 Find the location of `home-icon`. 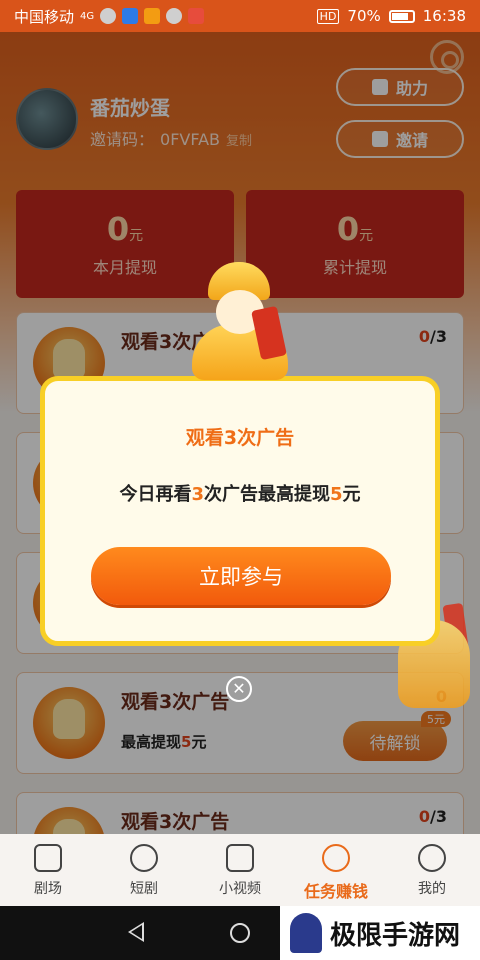

home-icon is located at coordinates (240, 933).